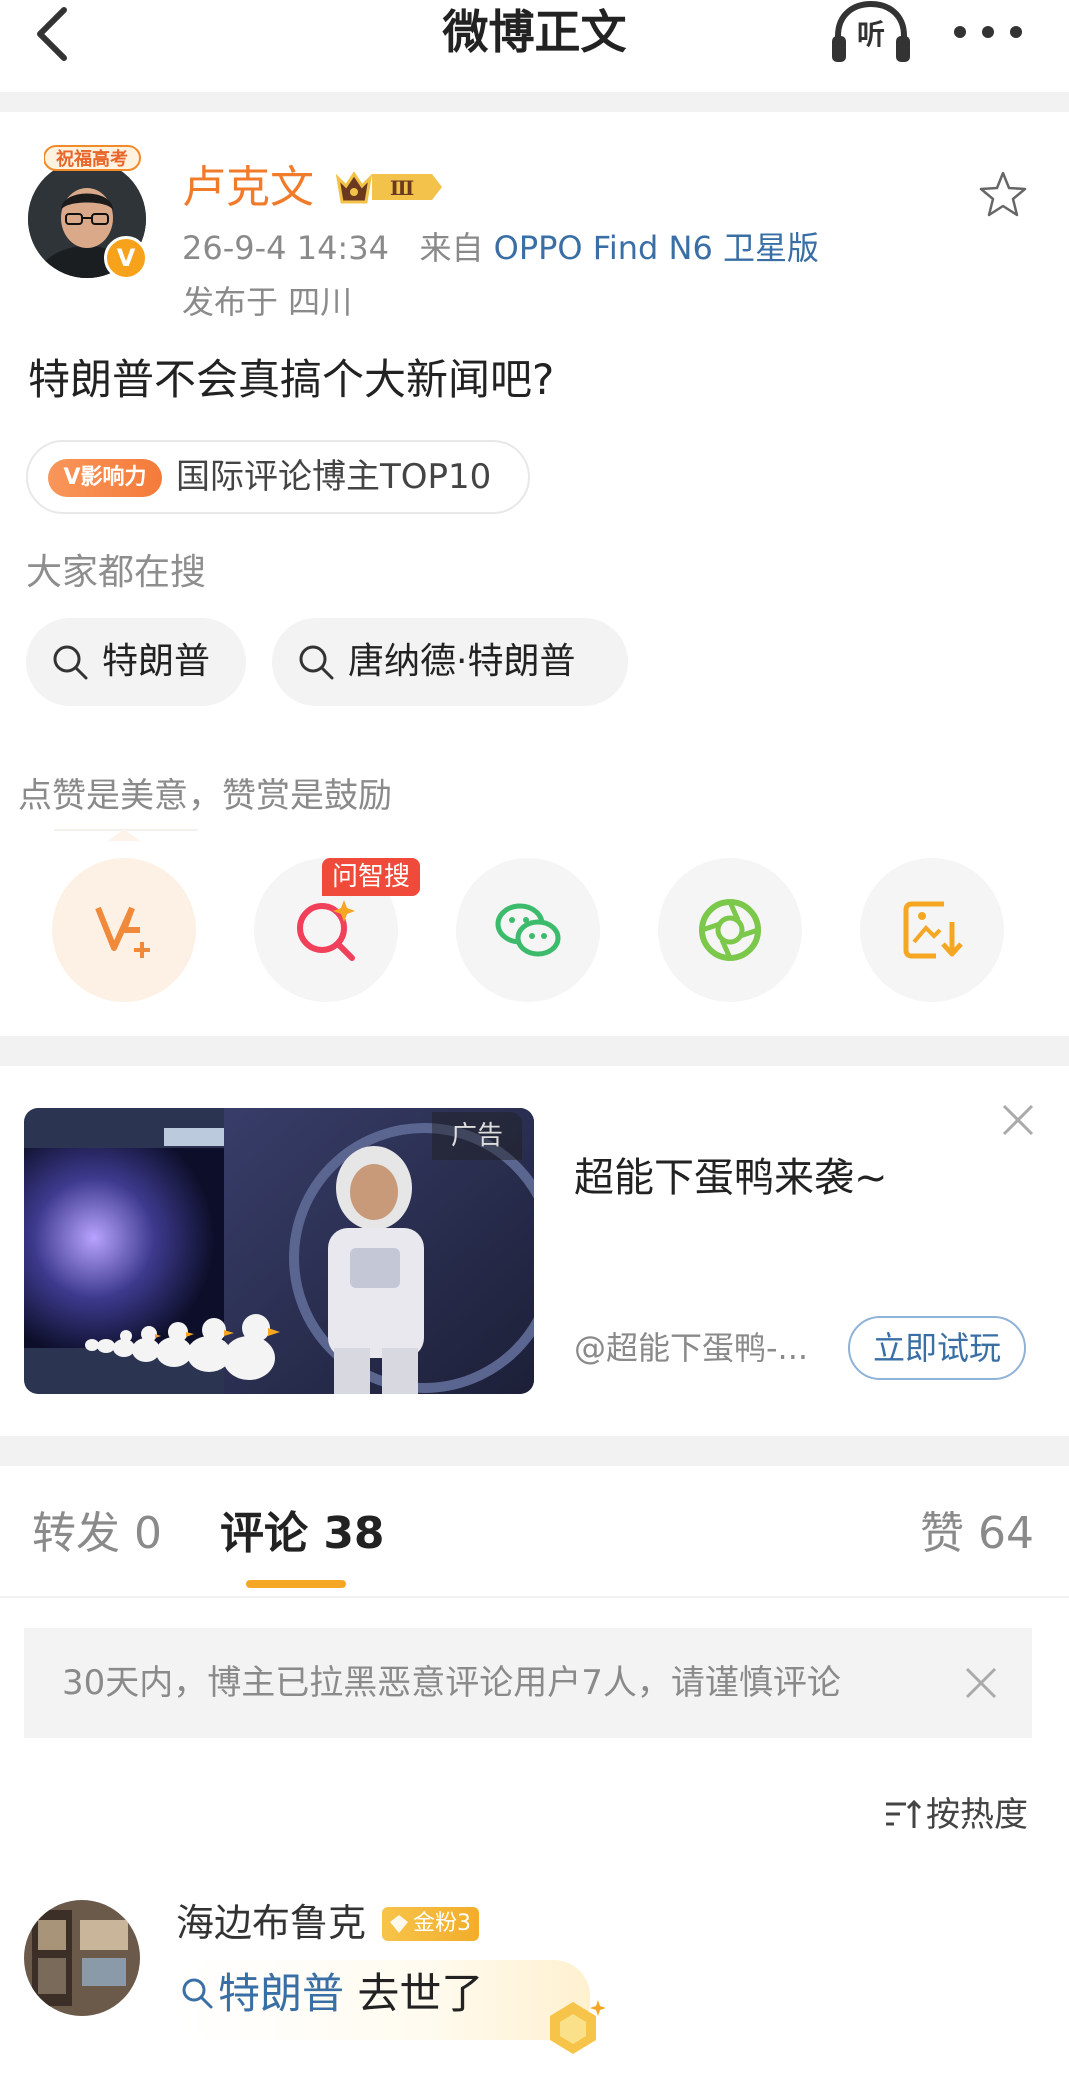 The width and height of the screenshot is (1069, 2076). I want to click on encourage-text: 点赞是美意，赞赏是鼓励, so click(205, 796).